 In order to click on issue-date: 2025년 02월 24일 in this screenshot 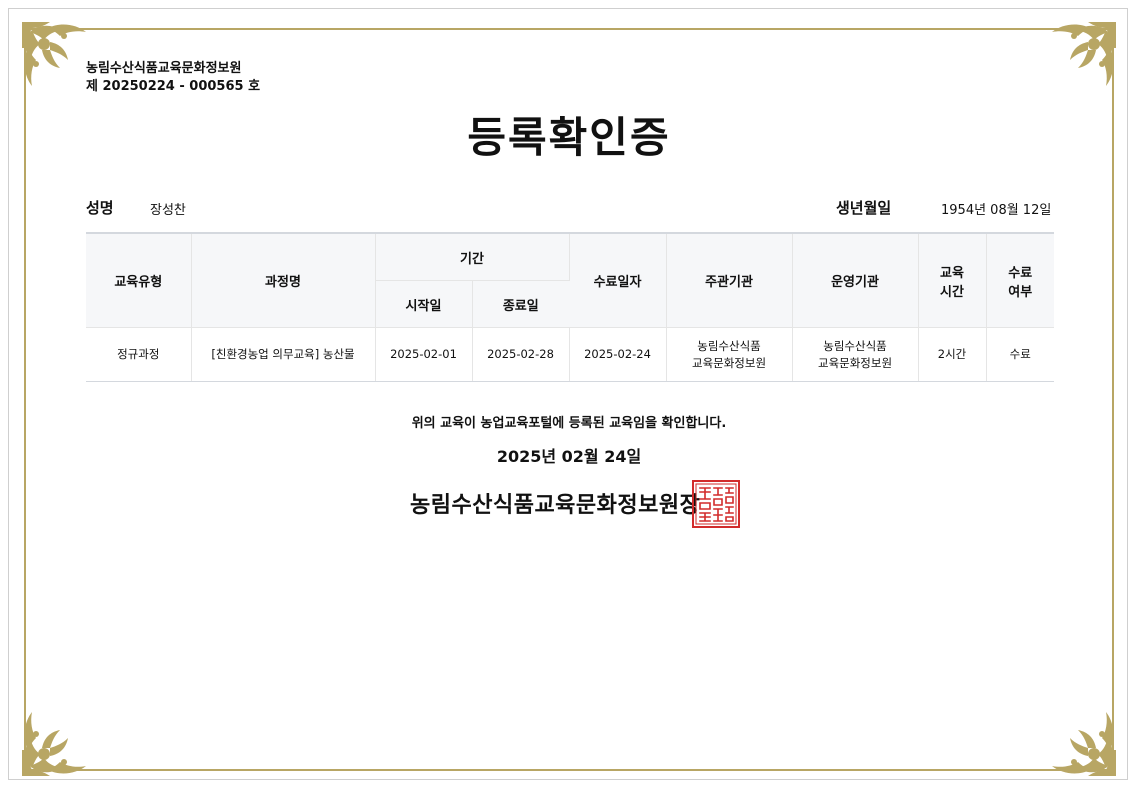, I will do `click(569, 456)`.